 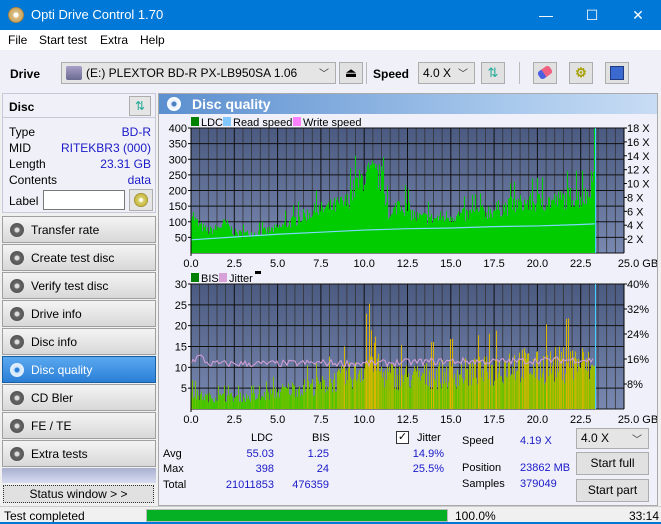 What do you see at coordinates (581, 73) in the screenshot?
I see `settings-button: ⚙` at bounding box center [581, 73].